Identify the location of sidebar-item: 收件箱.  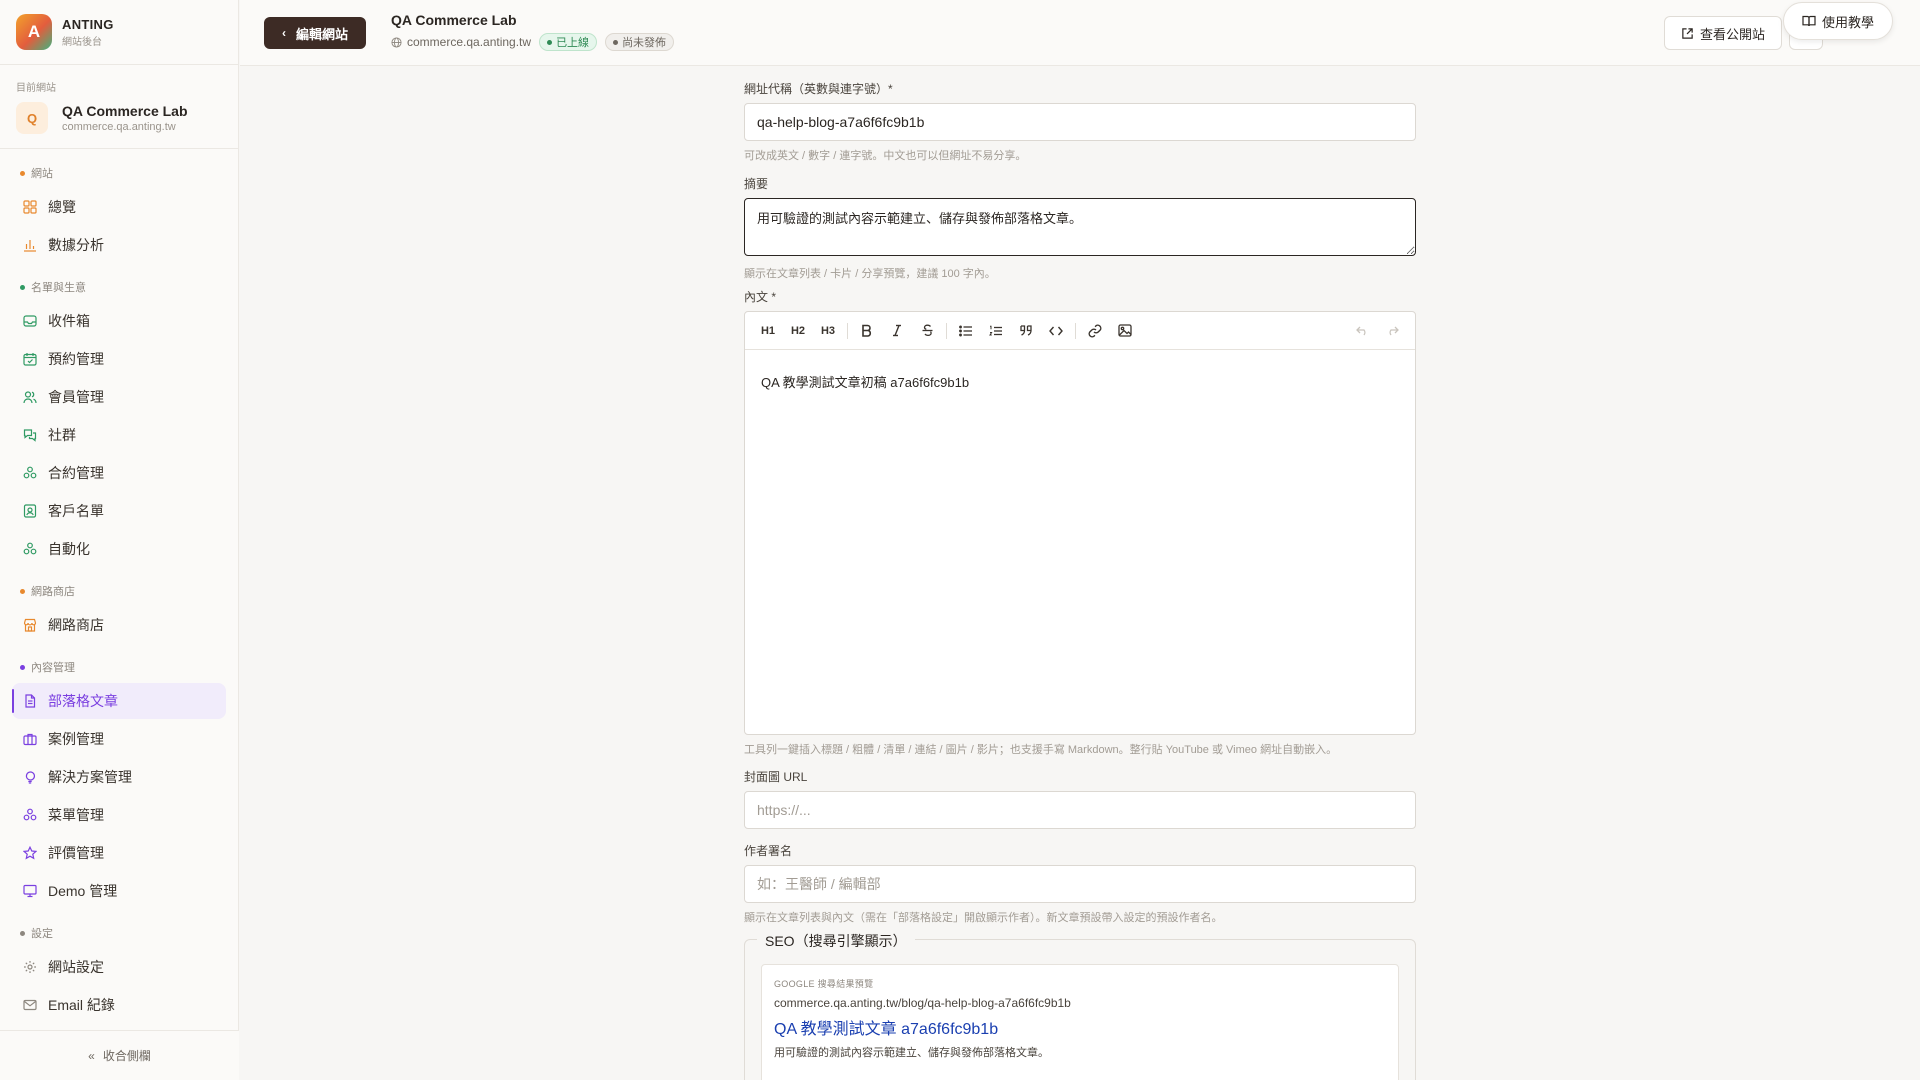
(119, 321).